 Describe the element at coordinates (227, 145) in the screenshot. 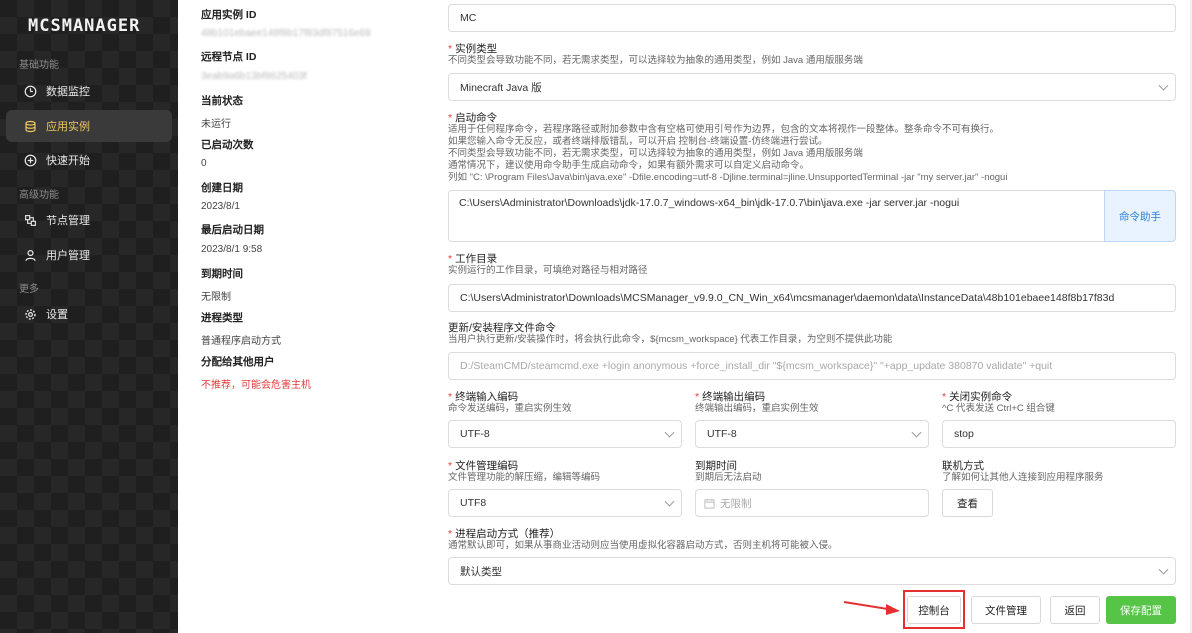

I see `start-count-label: 已启动次数` at that location.